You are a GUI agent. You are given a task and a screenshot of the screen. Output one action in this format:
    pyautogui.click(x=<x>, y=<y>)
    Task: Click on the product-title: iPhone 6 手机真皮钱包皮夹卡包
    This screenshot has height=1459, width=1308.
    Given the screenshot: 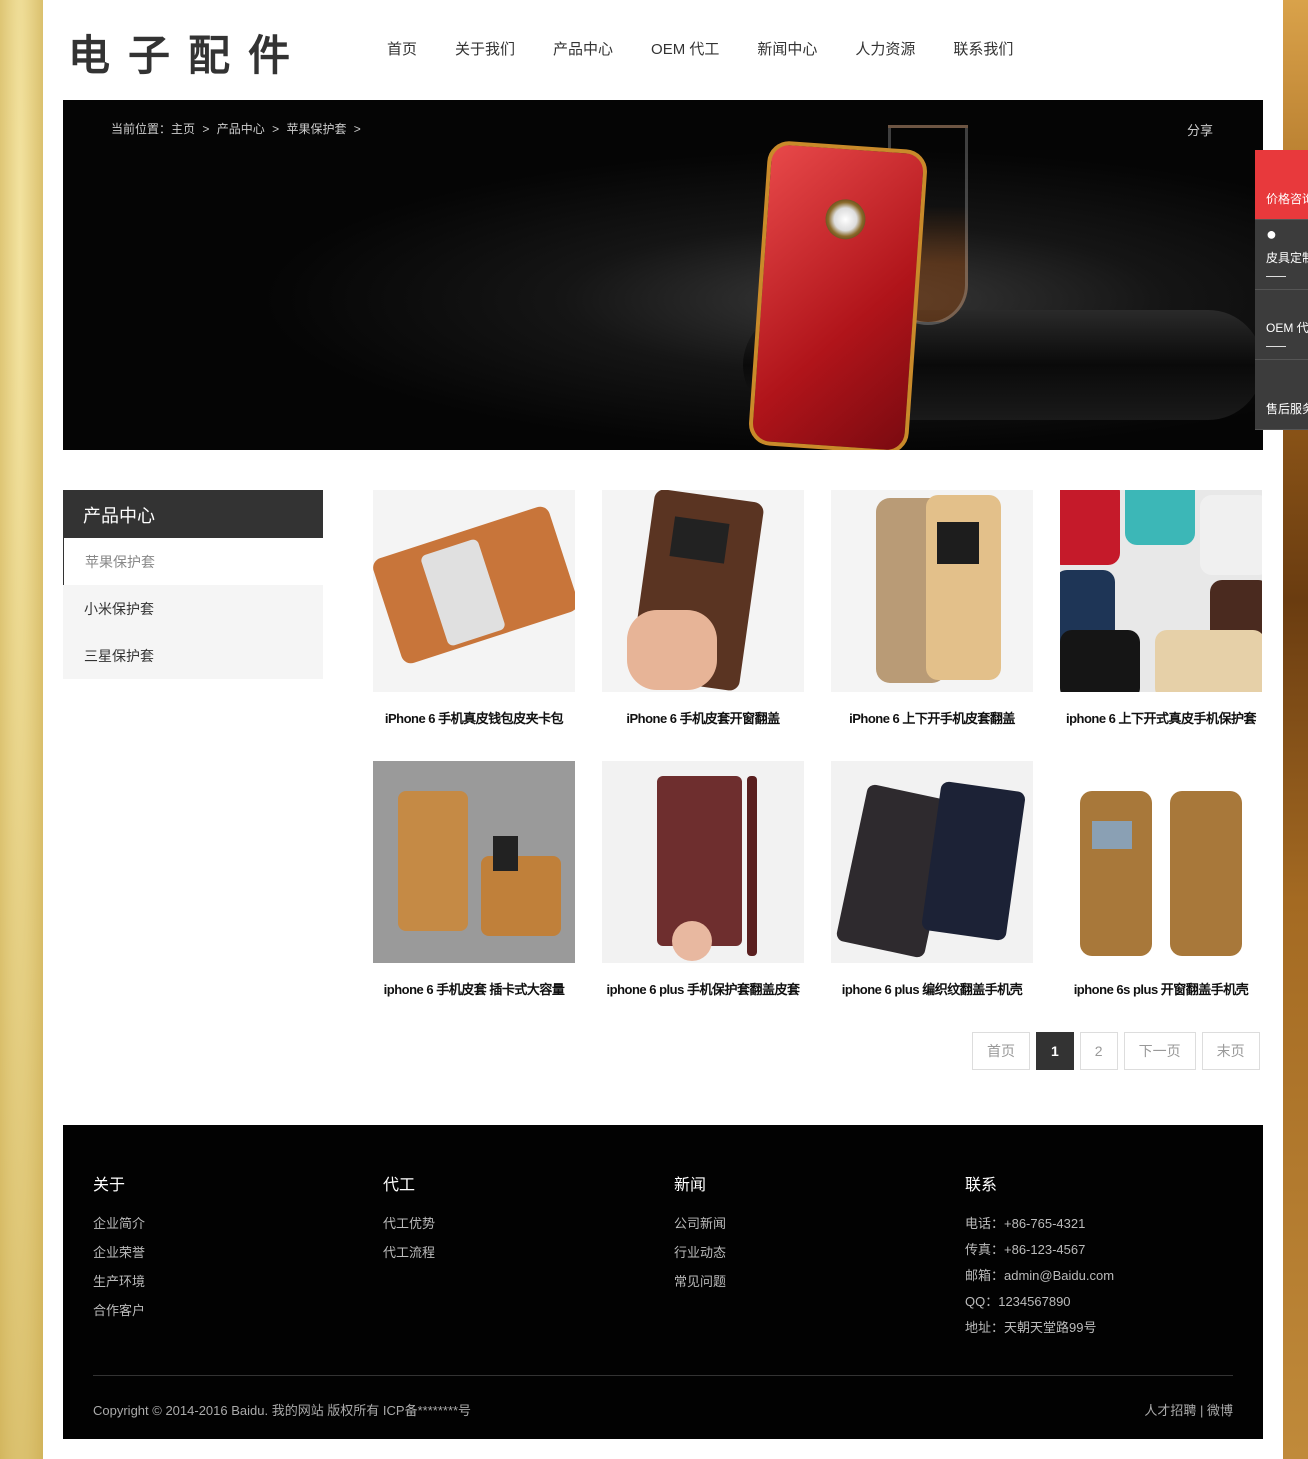 What is the action you would take?
    pyautogui.click(x=474, y=717)
    